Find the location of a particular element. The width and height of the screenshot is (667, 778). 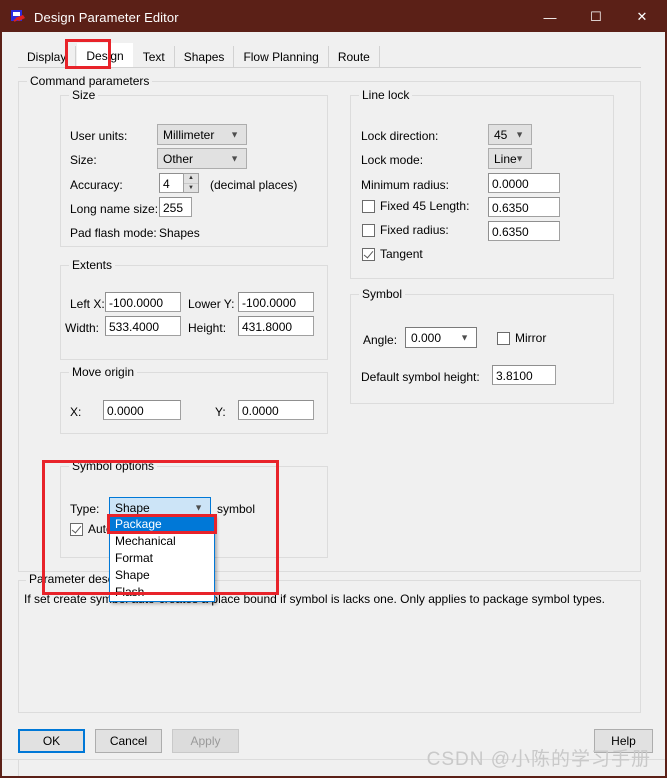

lock-mode-combo: Line ▼ is located at coordinates (510, 158).